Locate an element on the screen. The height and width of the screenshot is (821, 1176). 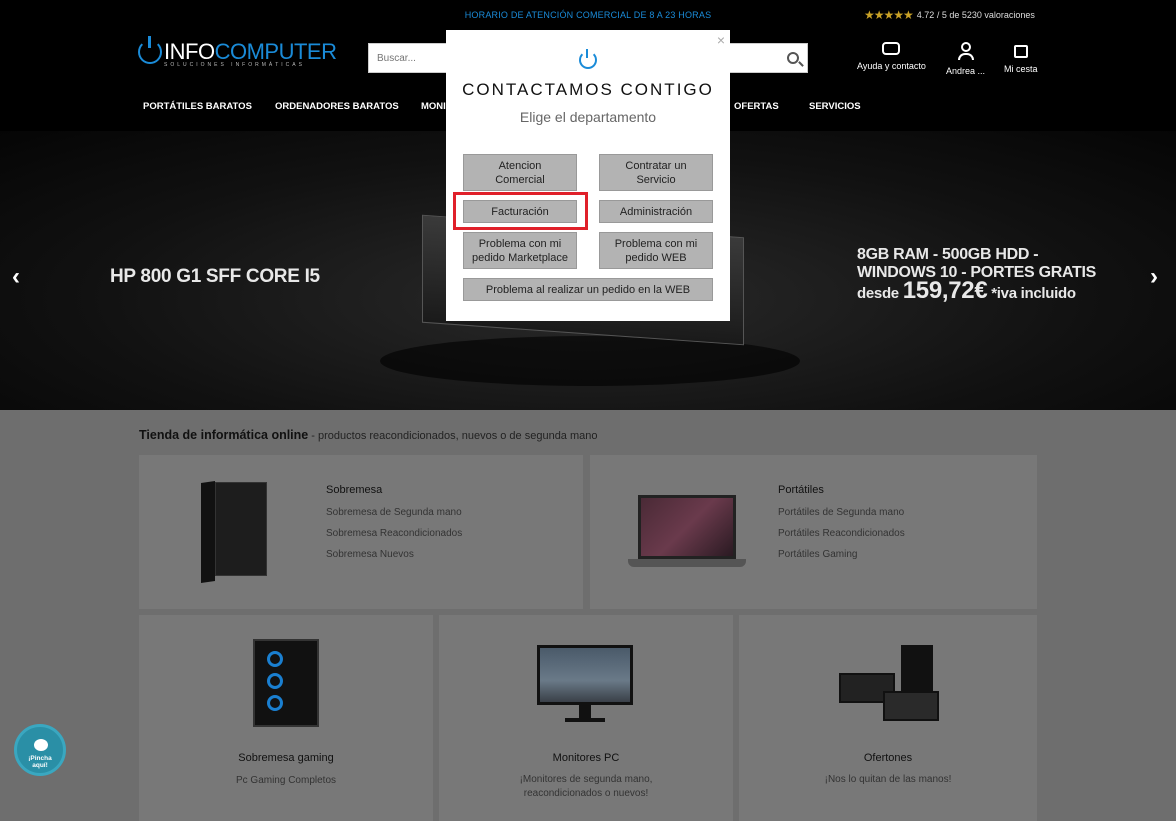
offers-products-image is located at coordinates (887, 688).